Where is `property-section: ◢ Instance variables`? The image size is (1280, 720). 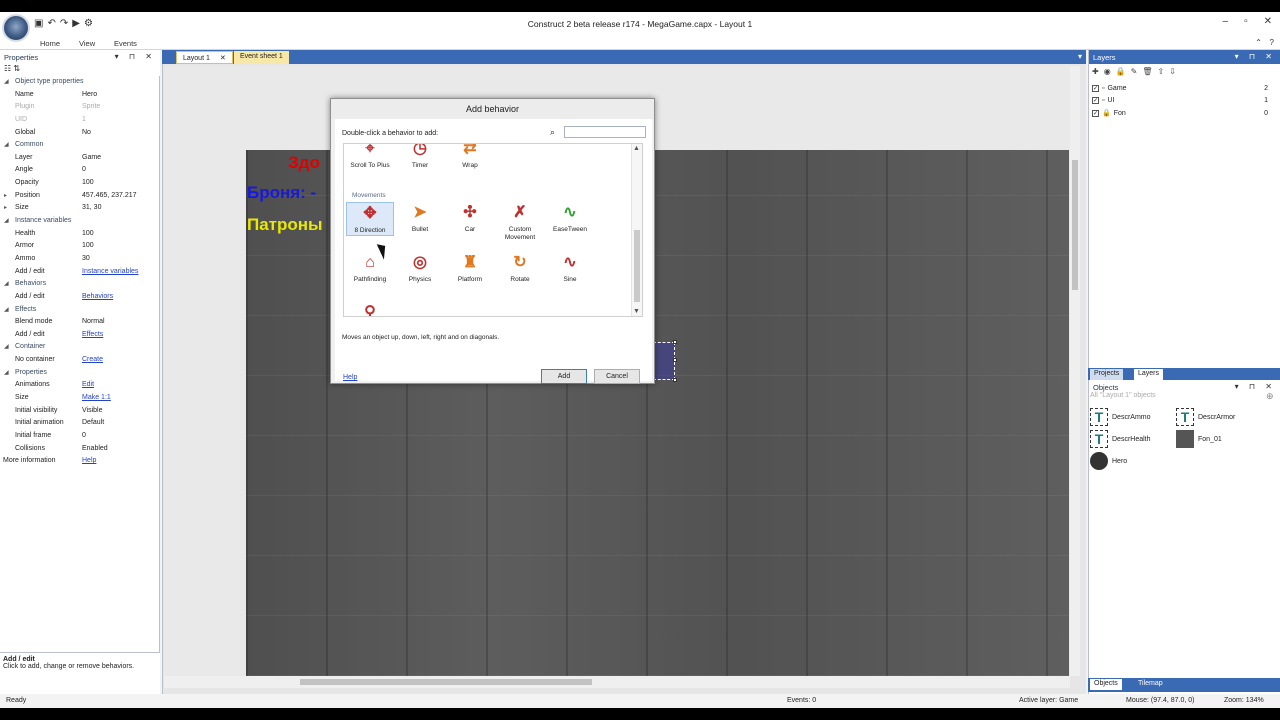 property-section: ◢ Instance variables is located at coordinates (79, 221).